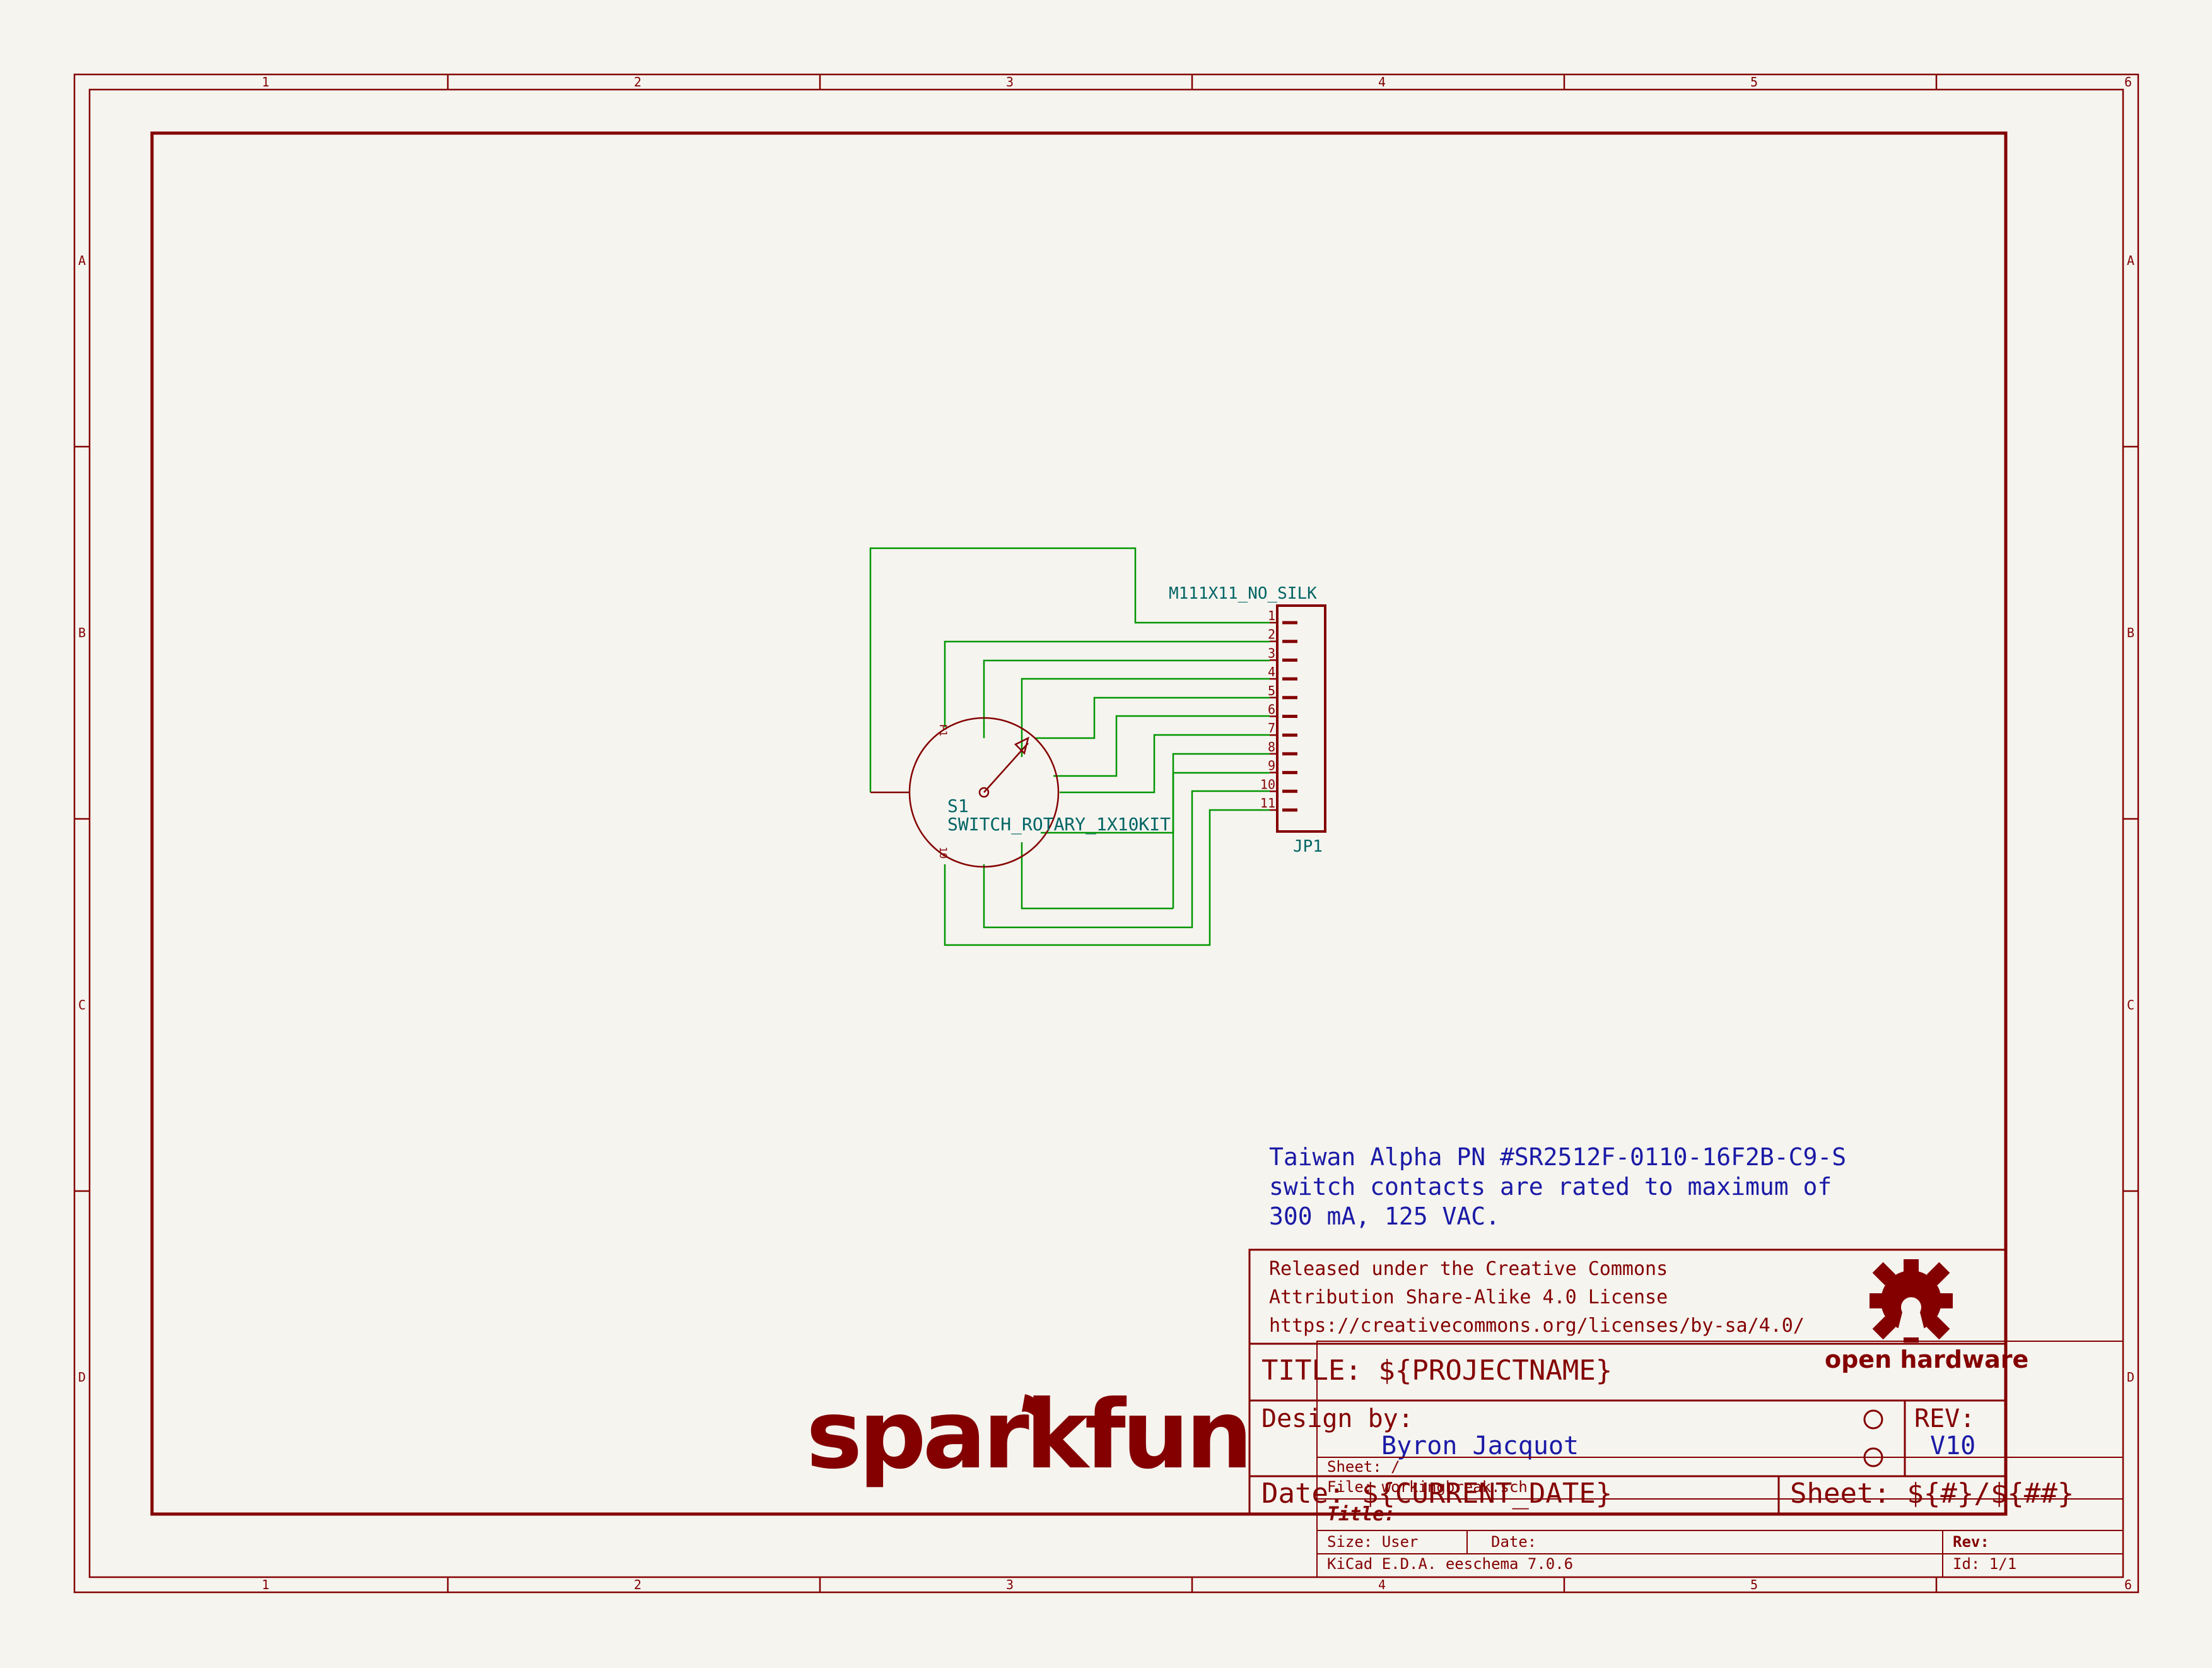 Image resolution: width=2212 pixels, height=1668 pixels. Describe the element at coordinates (1271, 653) in the screenshot. I see `connector-pin-number: 3` at that location.